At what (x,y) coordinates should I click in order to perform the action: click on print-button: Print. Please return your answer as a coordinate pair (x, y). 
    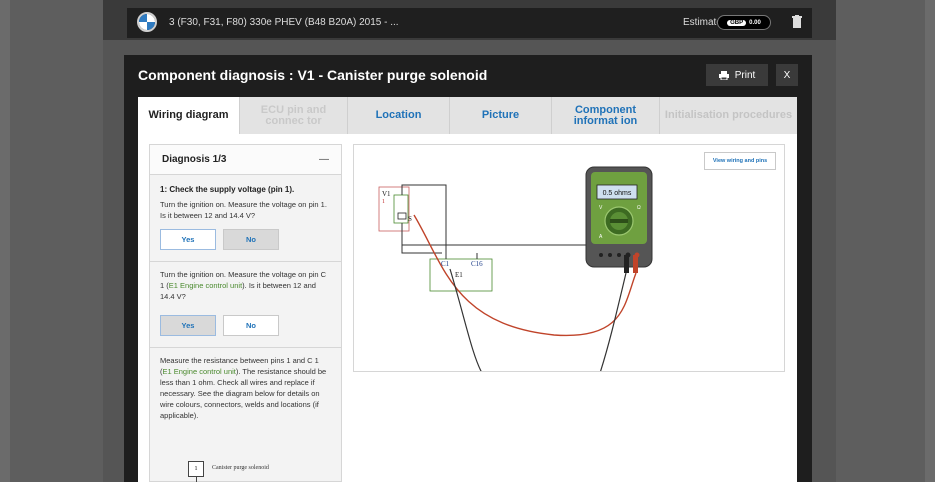
    Looking at the image, I should click on (737, 75).